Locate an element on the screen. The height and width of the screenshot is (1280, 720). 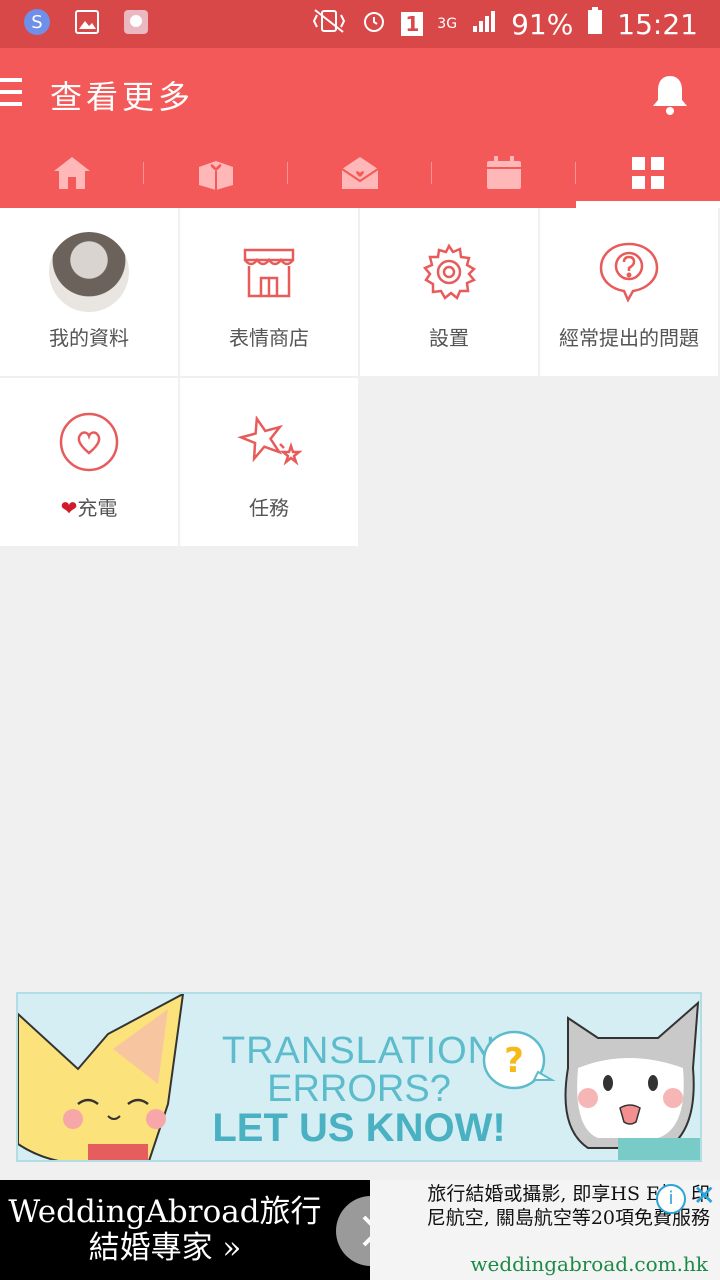
battery-icon is located at coordinates (595, 24).